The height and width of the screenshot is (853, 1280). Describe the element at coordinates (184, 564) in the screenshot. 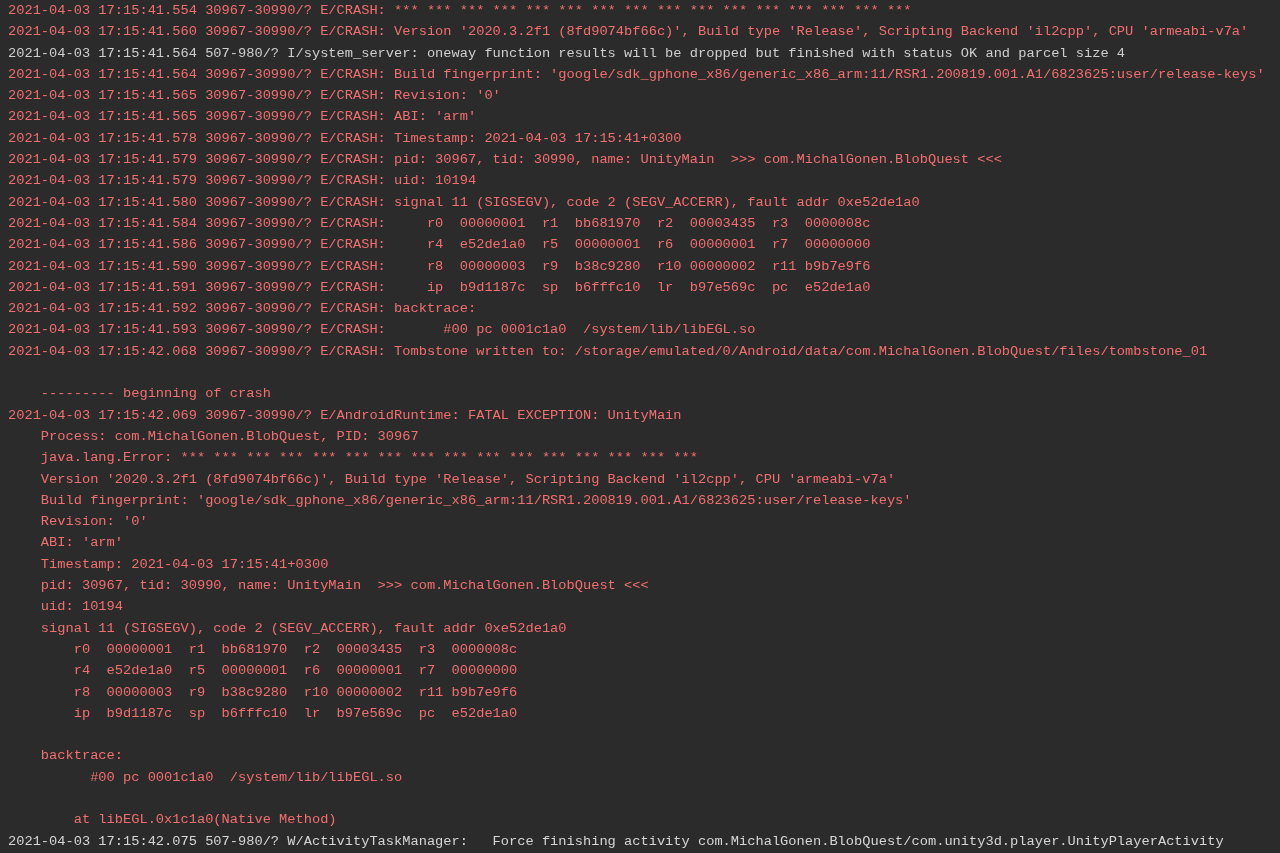

I see `log-line: Timestamp: 2021-04-03 17:15:41+0300` at that location.